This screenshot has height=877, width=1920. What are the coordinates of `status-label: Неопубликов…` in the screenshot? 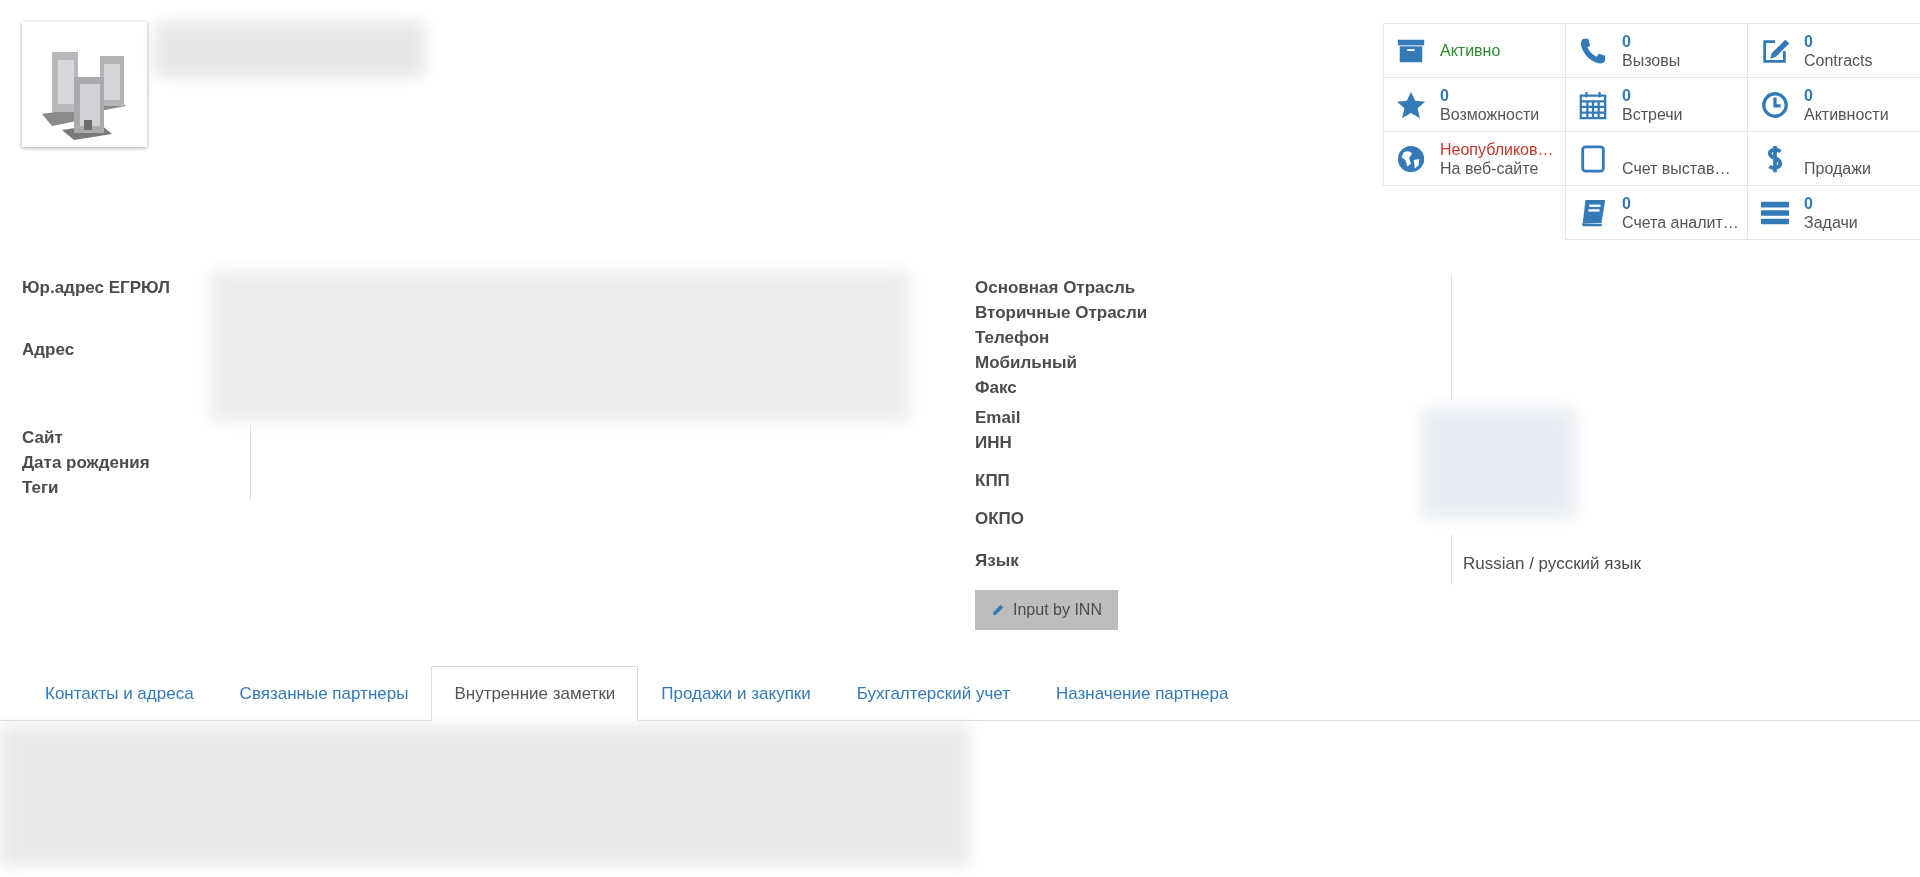 It's located at (1497, 149).